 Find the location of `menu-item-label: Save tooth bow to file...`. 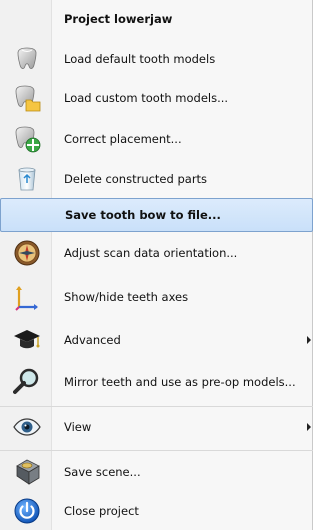

menu-item-label: Save tooth bow to file... is located at coordinates (143, 215).